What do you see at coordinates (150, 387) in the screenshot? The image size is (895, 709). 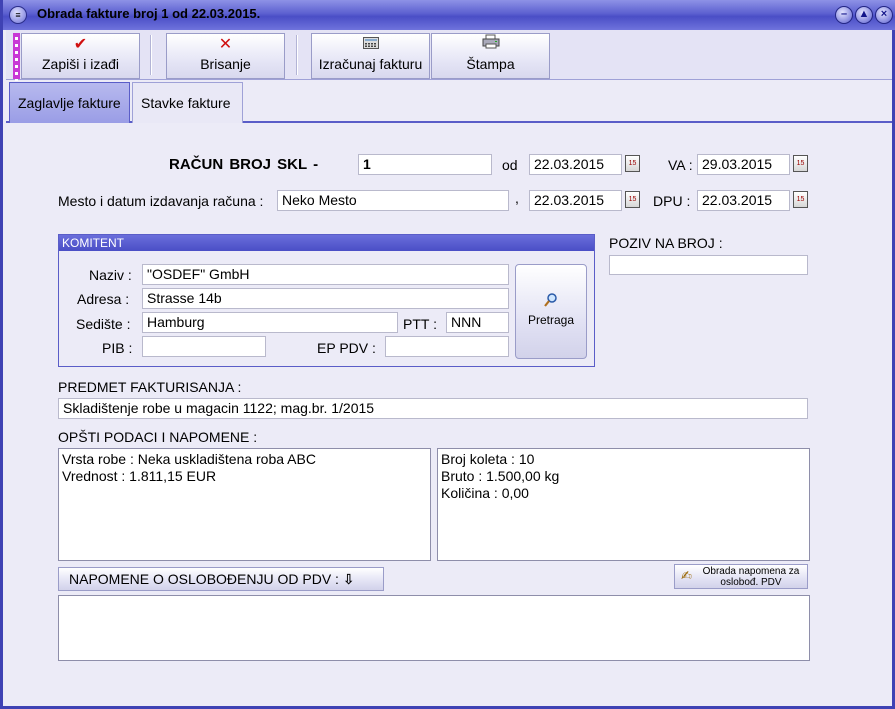 I see `predmet-label: PREDMET FAKTURISANJA :` at bounding box center [150, 387].